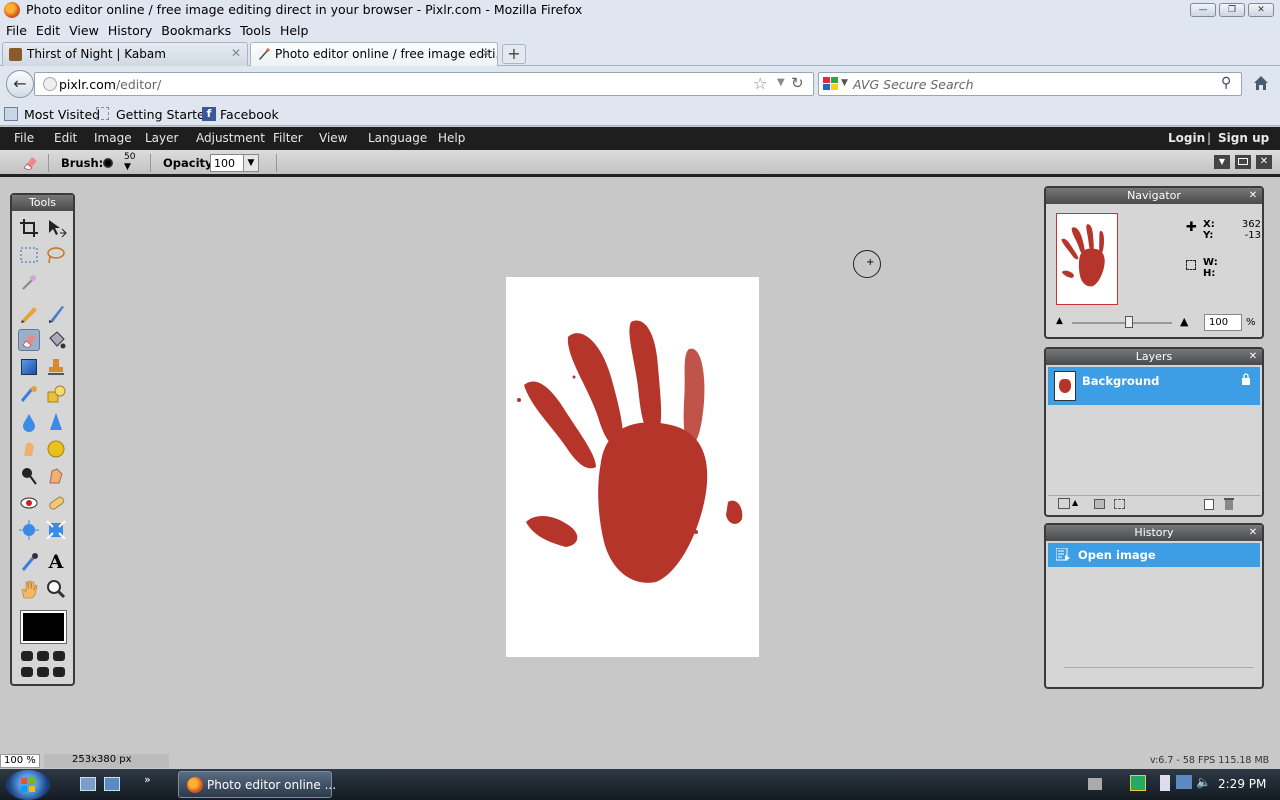  I want to click on volume-tray-icon: 🔈, so click(1204, 783).